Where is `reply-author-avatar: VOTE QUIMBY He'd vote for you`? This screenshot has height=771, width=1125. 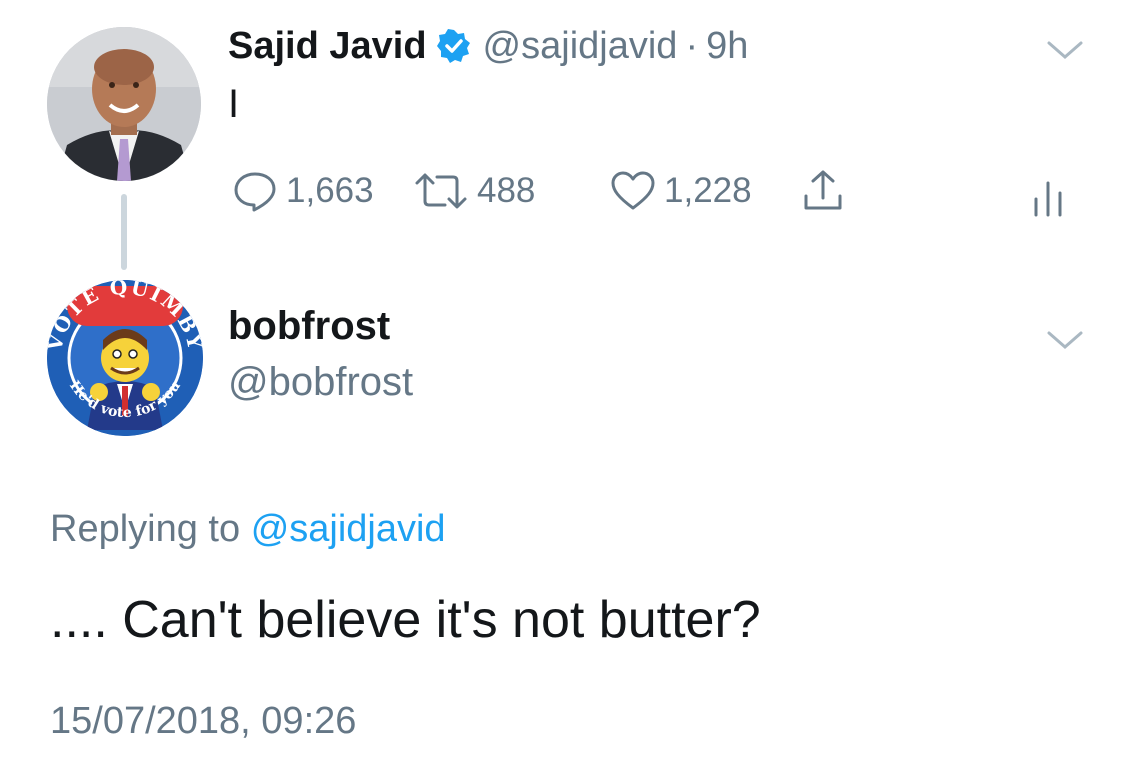
reply-author-avatar: VOTE QUIMBY He'd vote for you is located at coordinates (125, 358).